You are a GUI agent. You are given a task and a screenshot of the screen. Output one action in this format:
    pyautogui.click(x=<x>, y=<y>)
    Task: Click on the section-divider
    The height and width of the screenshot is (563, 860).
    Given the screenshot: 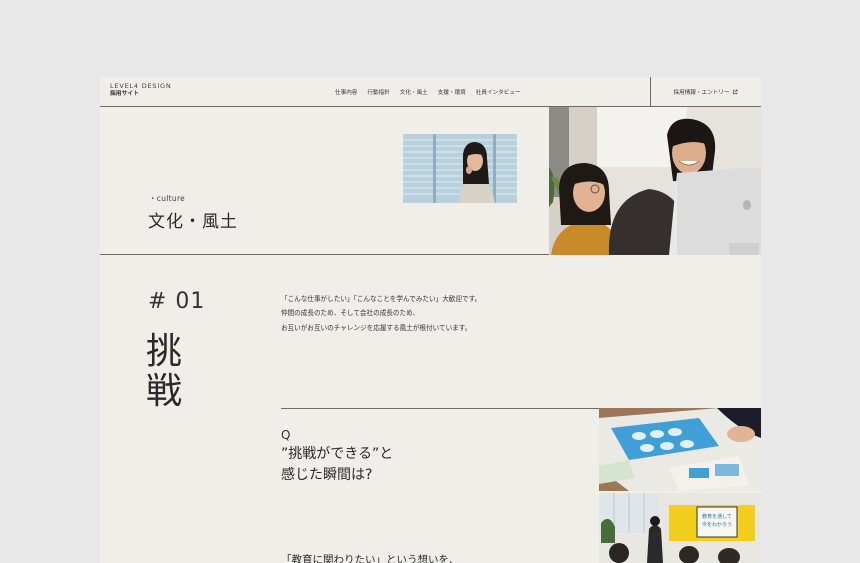 What is the action you would take?
    pyautogui.click(x=440, y=408)
    